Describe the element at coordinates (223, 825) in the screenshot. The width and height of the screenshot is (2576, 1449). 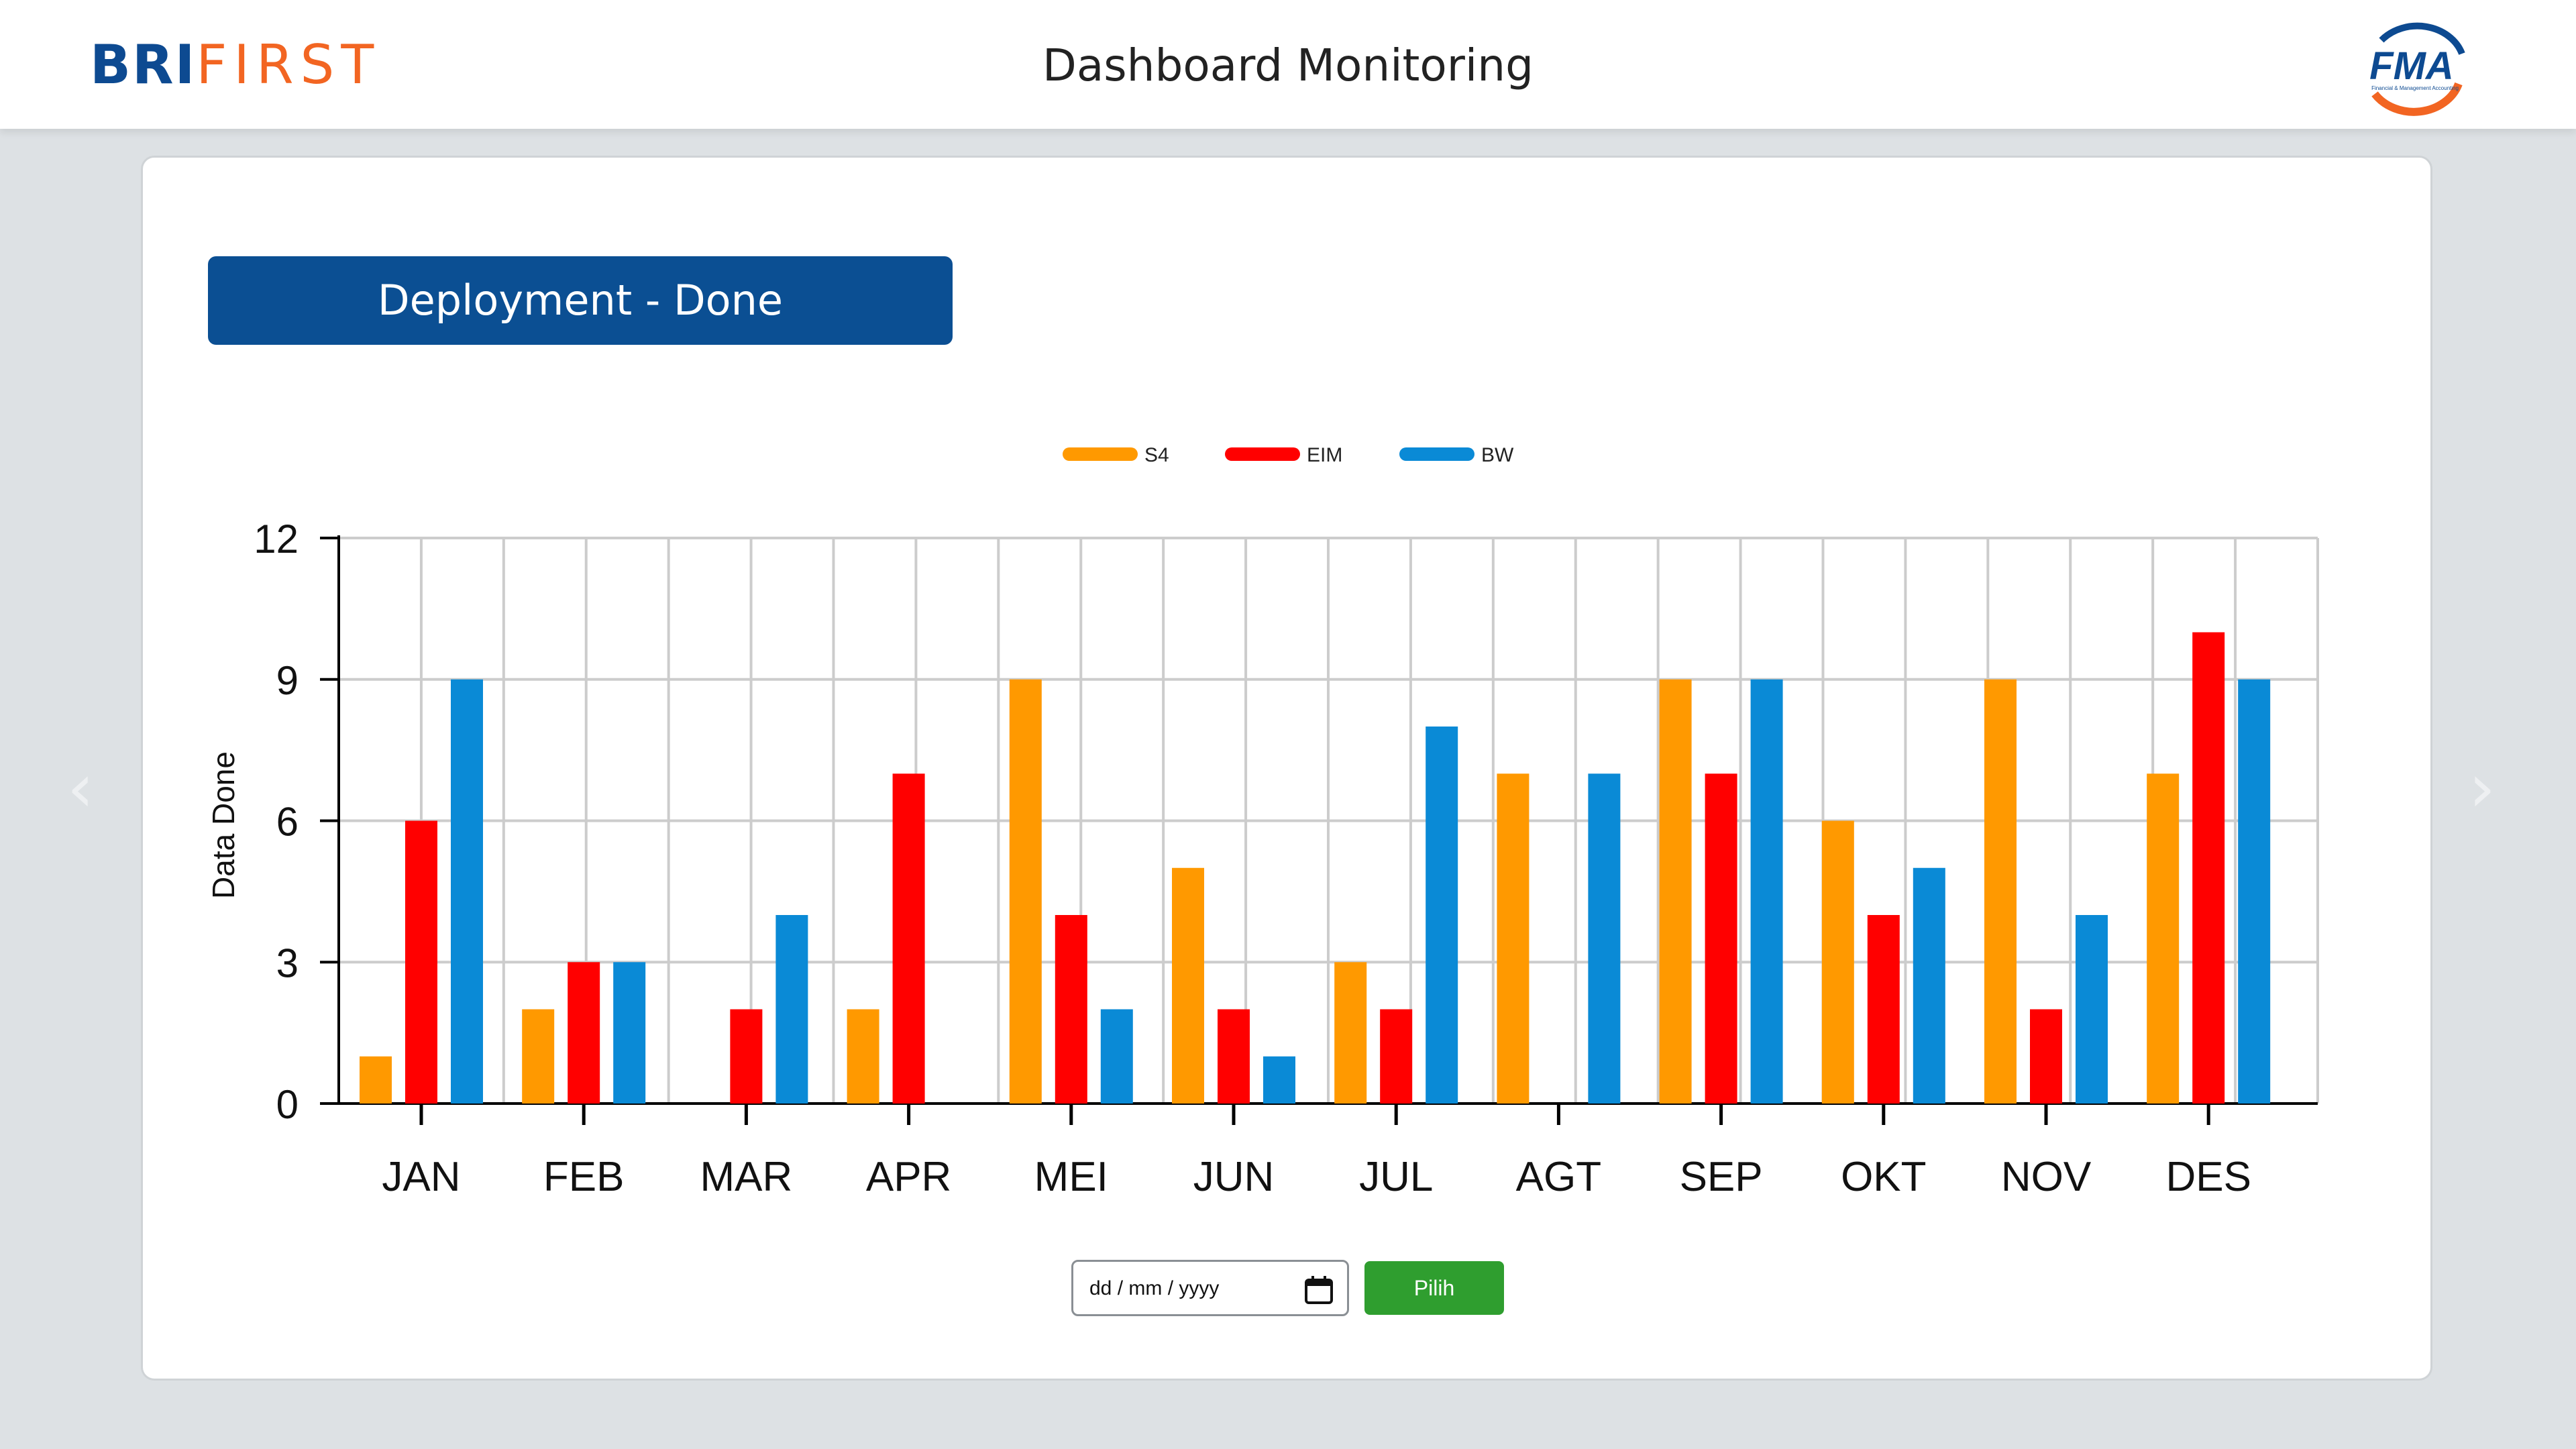
I see `y-axis-label: Data Done` at that location.